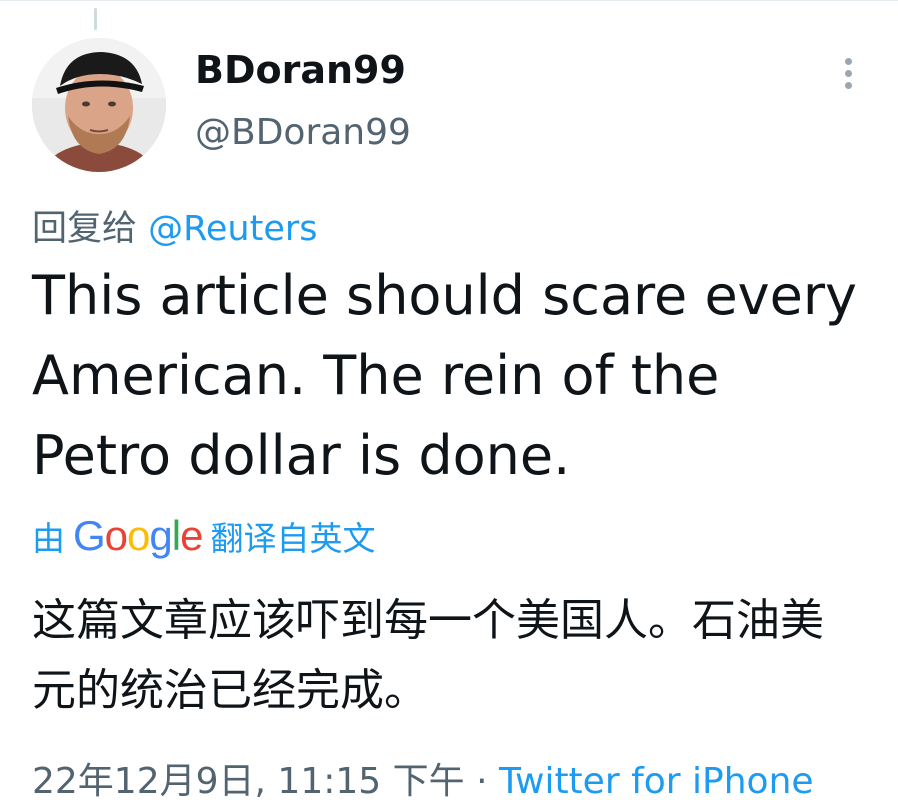 Image resolution: width=898 pixels, height=800 pixels. What do you see at coordinates (293, 538) in the screenshot?
I see `translation-suffix: 翻译自英文` at bounding box center [293, 538].